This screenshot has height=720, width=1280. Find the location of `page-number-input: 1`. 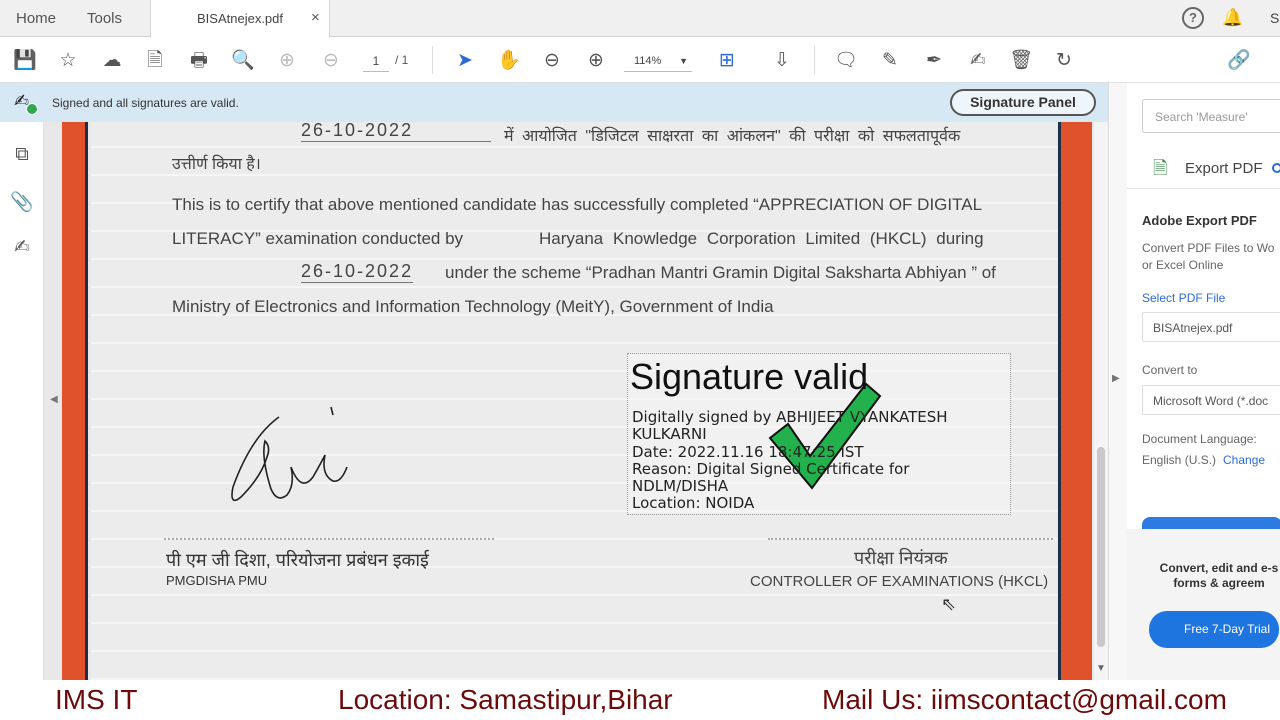

page-number-input: 1 is located at coordinates (376, 61).